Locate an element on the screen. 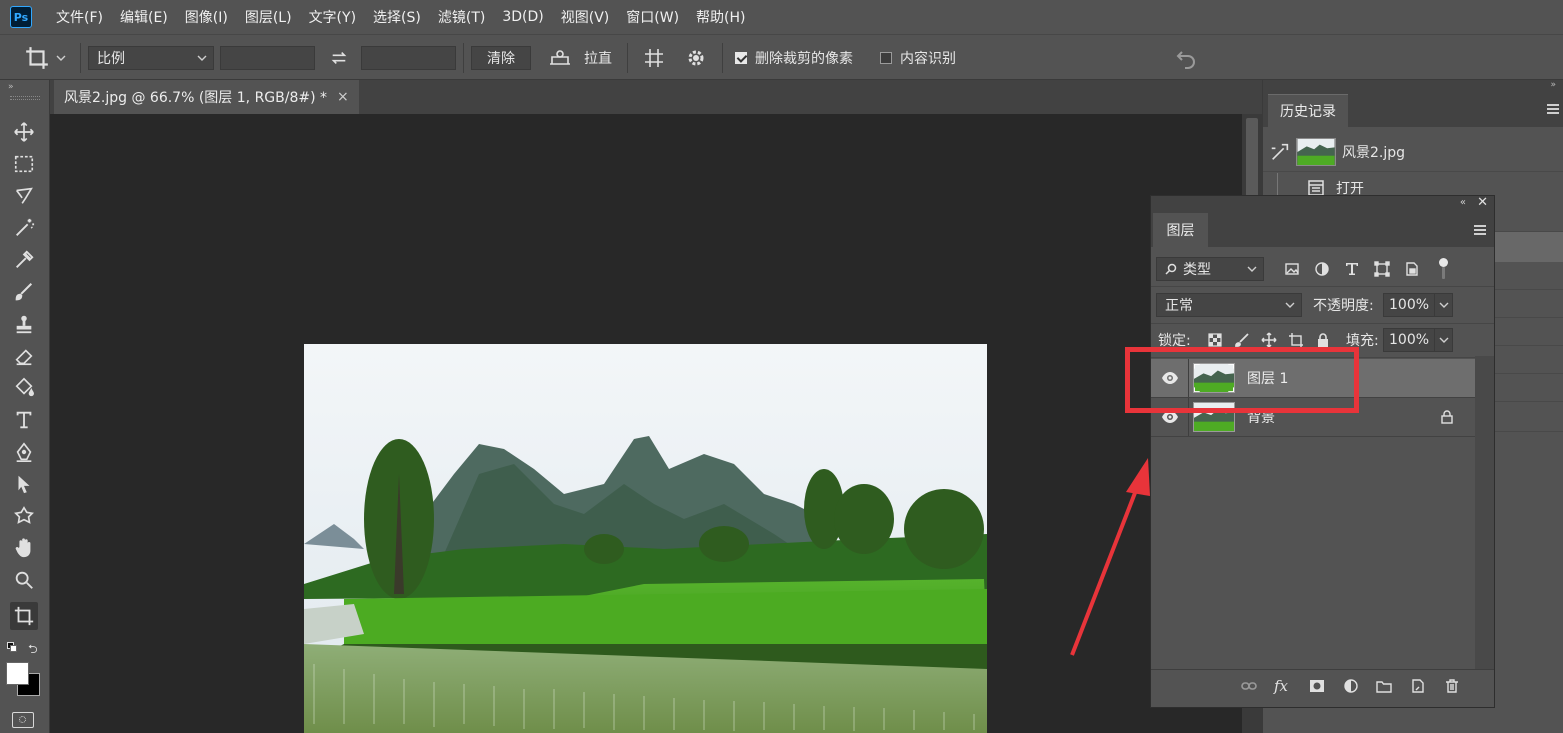 This screenshot has width=1563, height=733. checkbox-unchecked-icon is located at coordinates (886, 58).